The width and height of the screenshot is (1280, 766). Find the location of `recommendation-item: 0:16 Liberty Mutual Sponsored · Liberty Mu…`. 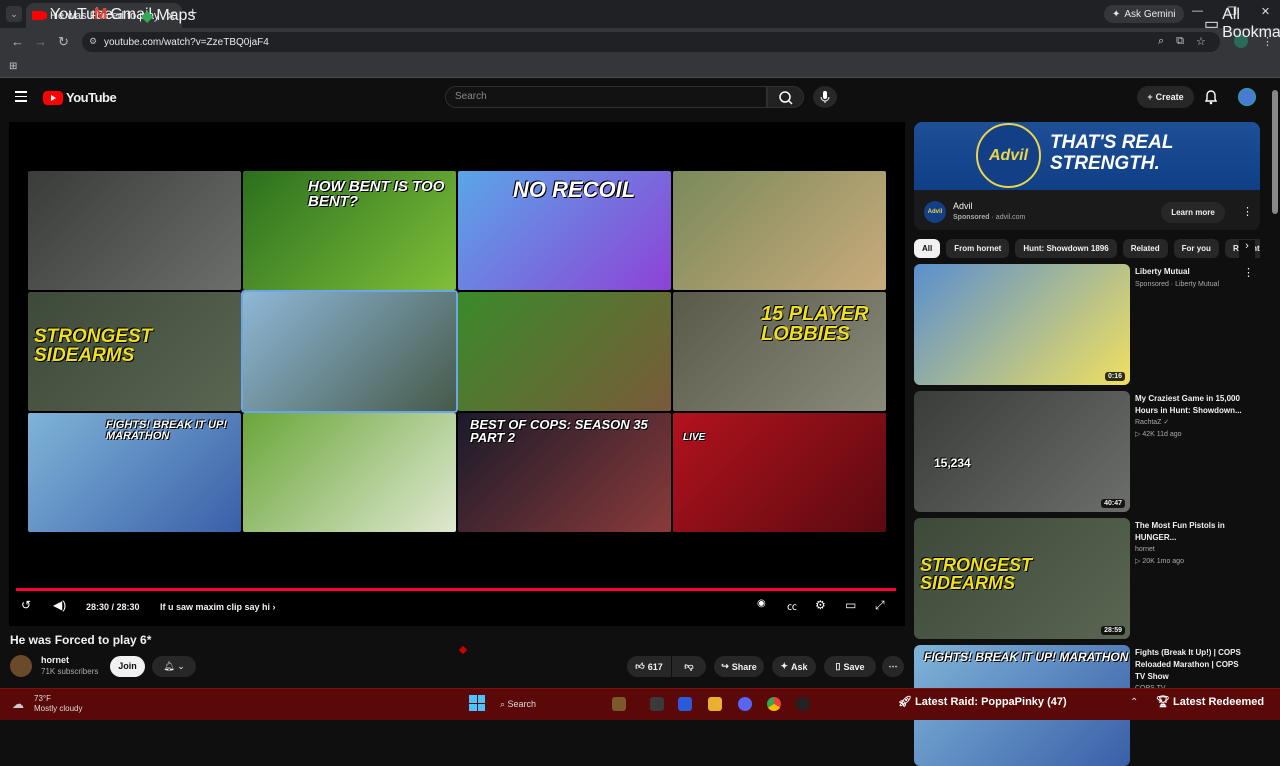

recommendation-item: 0:16 Liberty Mutual Sponsored · Liberty Mu… is located at coordinates (1087, 324).